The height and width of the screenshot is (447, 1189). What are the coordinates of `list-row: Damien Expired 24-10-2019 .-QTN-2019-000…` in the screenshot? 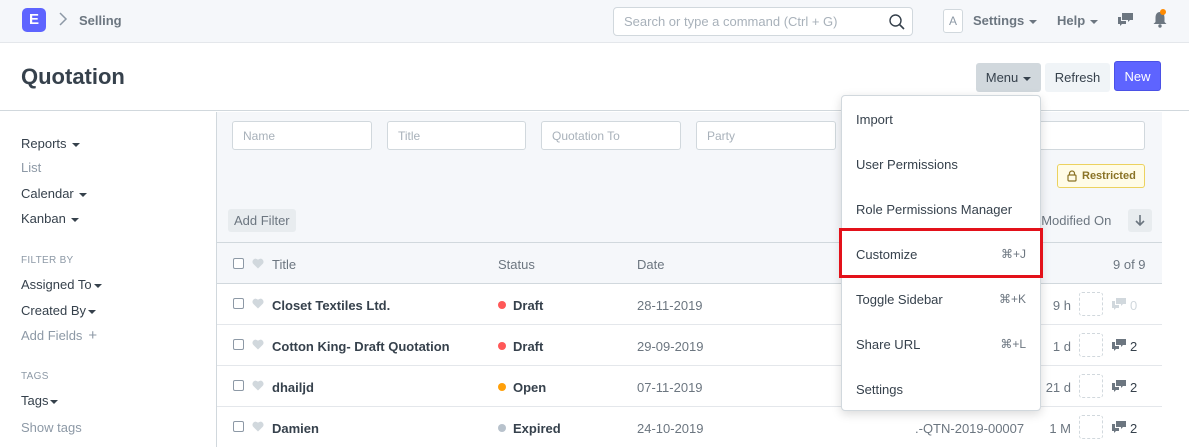 It's located at (689, 427).